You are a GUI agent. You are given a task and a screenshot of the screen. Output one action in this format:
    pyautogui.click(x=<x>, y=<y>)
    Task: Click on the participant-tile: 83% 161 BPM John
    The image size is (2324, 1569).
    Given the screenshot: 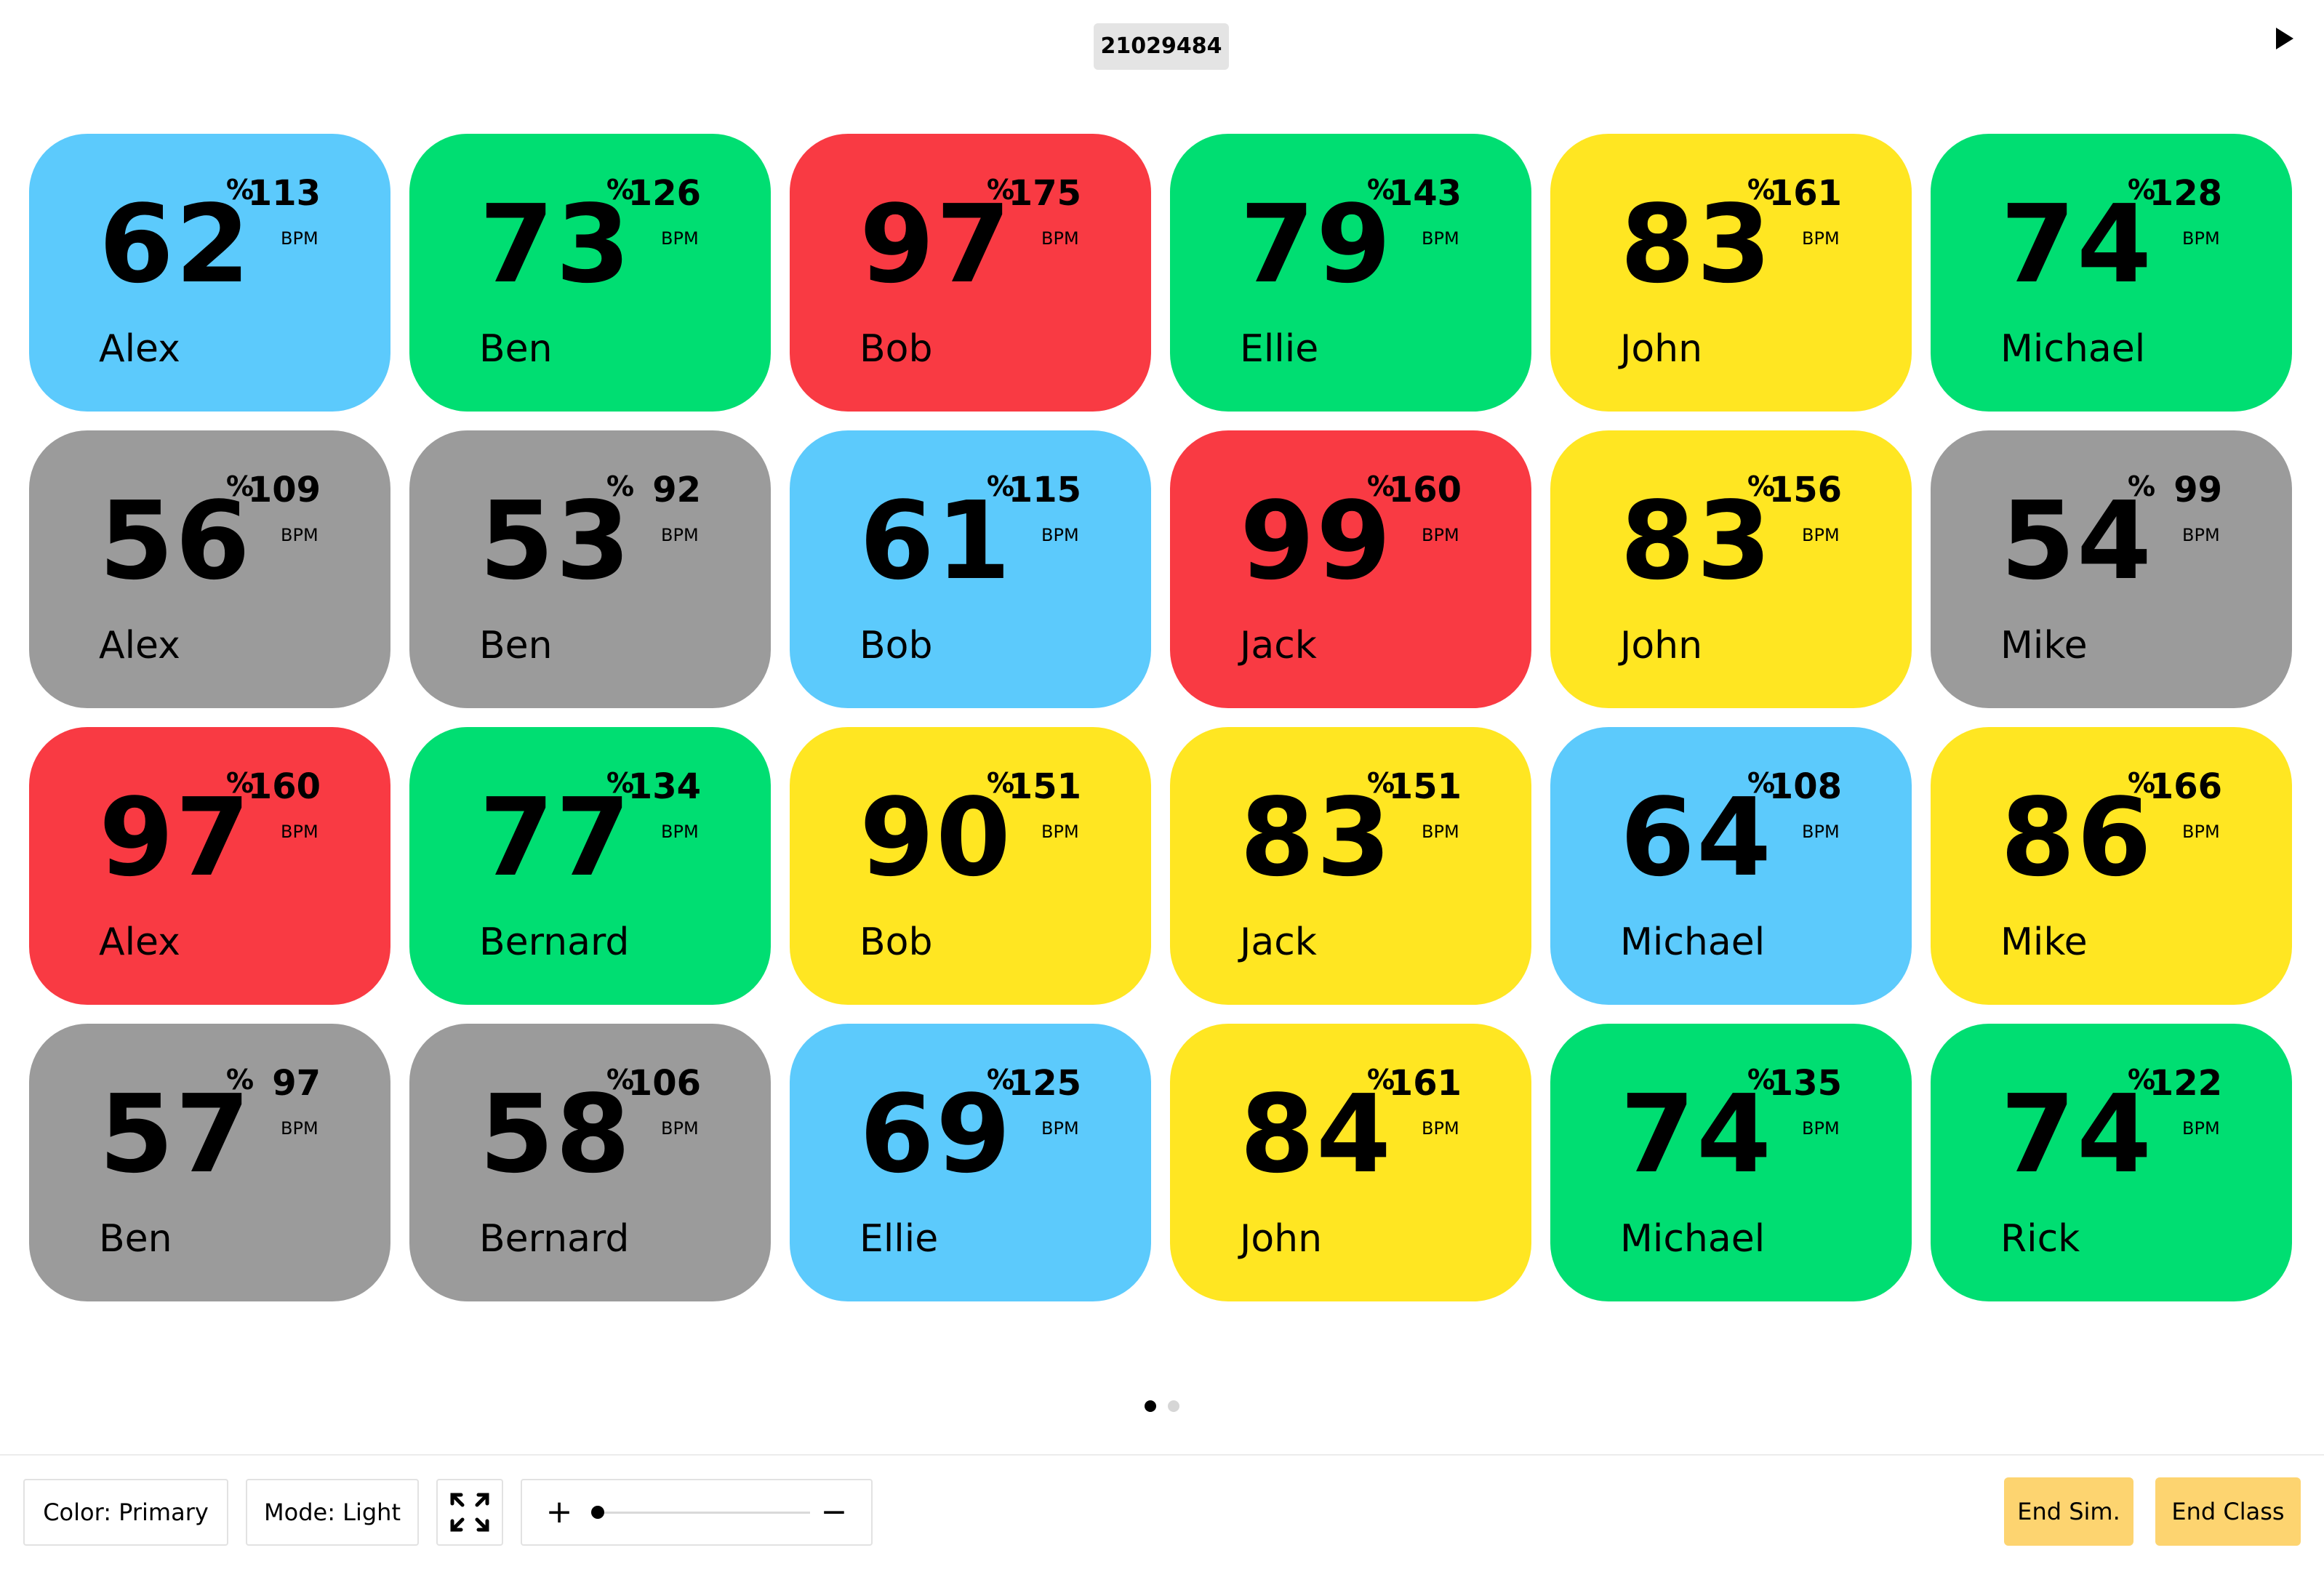 What is the action you would take?
    pyautogui.click(x=1731, y=273)
    